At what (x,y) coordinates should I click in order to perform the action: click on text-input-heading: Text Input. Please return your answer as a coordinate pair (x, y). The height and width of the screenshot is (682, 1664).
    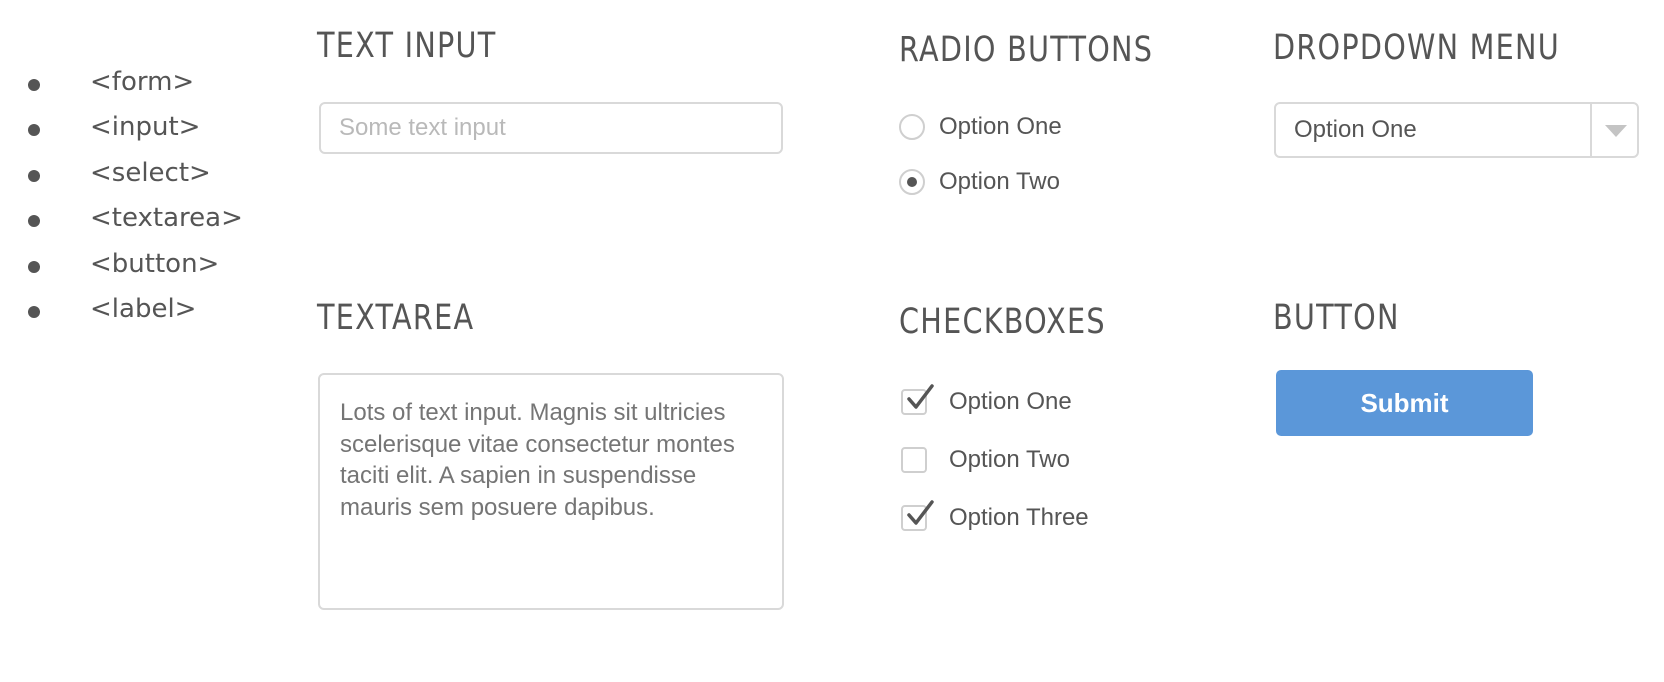
    Looking at the image, I should click on (407, 46).